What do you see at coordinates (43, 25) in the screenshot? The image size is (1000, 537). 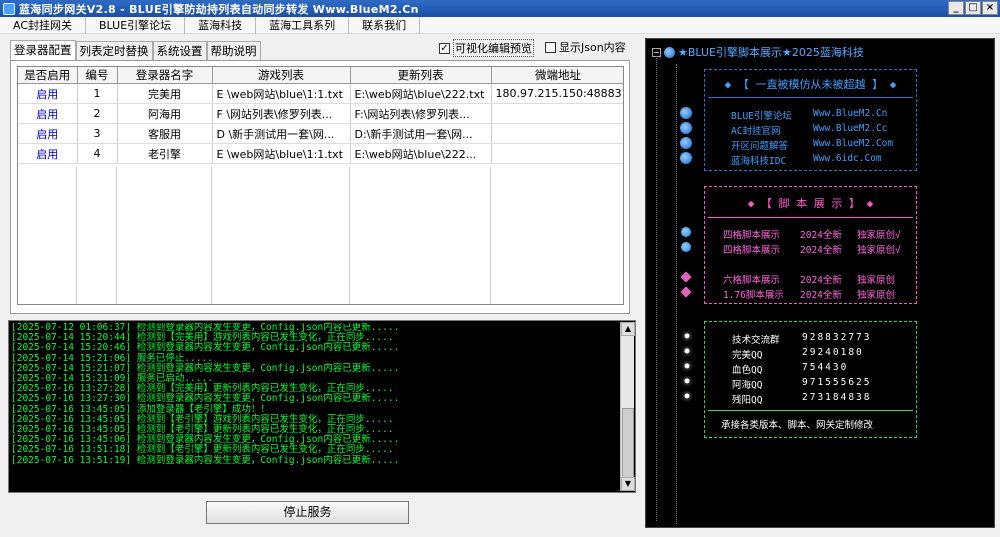 I see `menu-ac: AC封挂网关` at bounding box center [43, 25].